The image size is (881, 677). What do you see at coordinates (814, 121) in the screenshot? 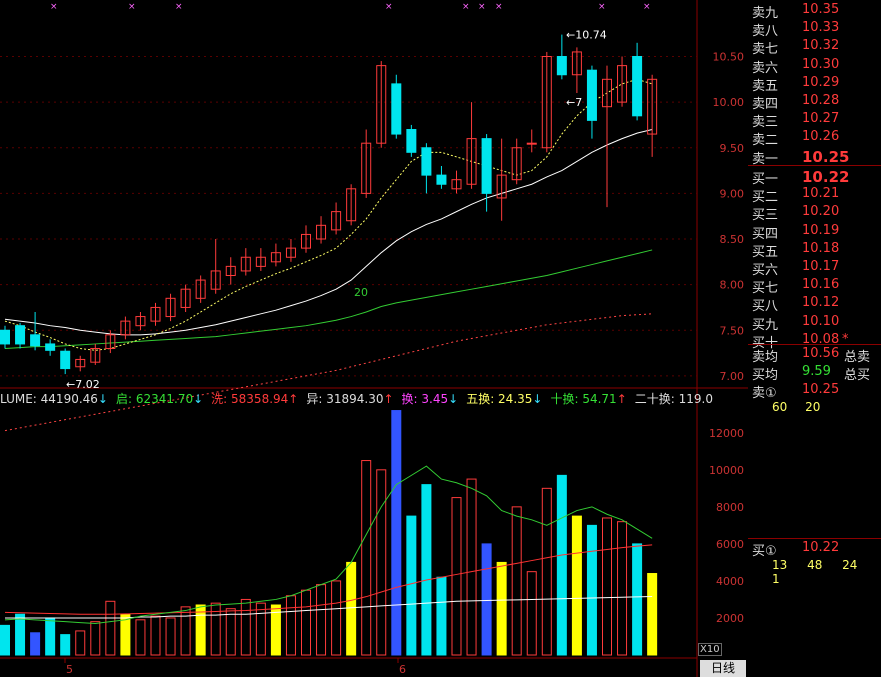
I see `sell-level: 卖三 10.27` at bounding box center [814, 121].